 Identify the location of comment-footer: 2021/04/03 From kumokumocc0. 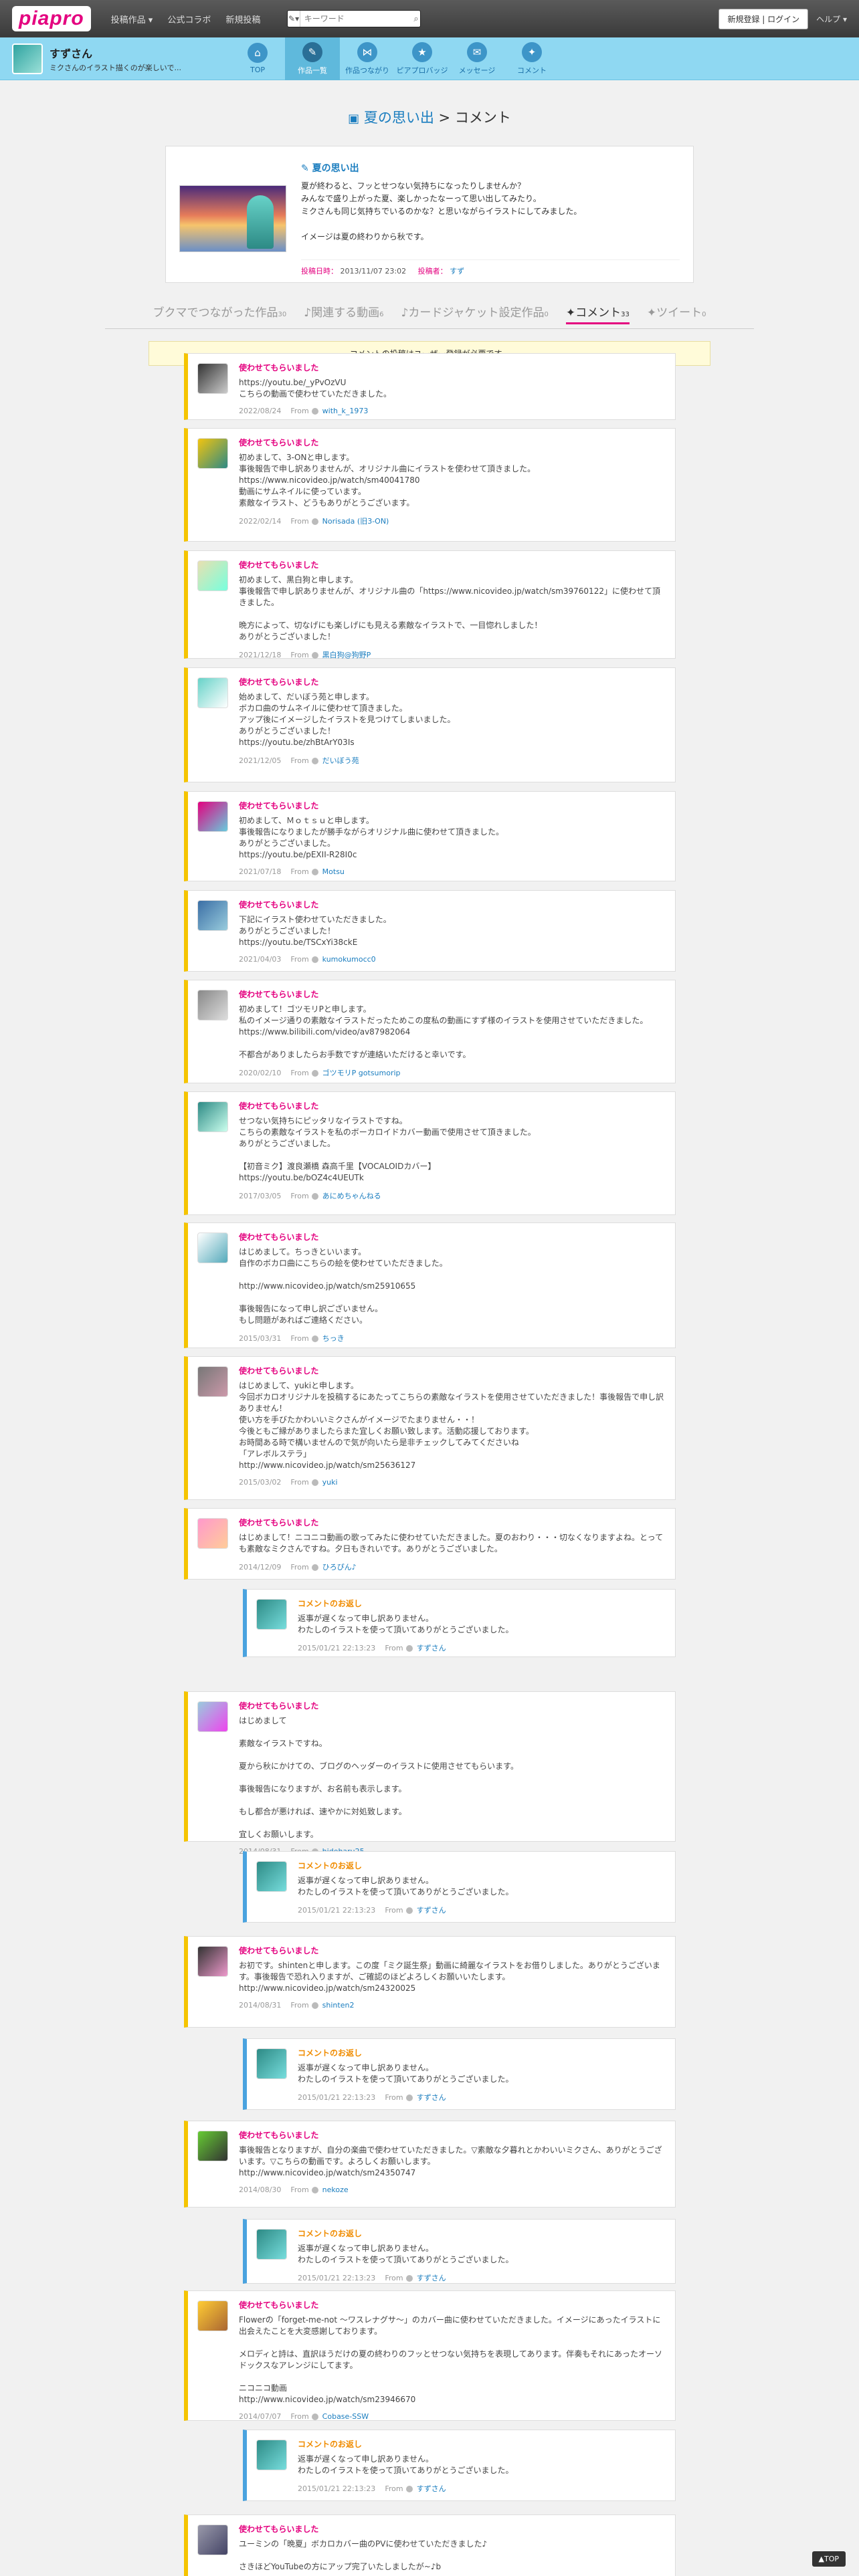
(453, 960).